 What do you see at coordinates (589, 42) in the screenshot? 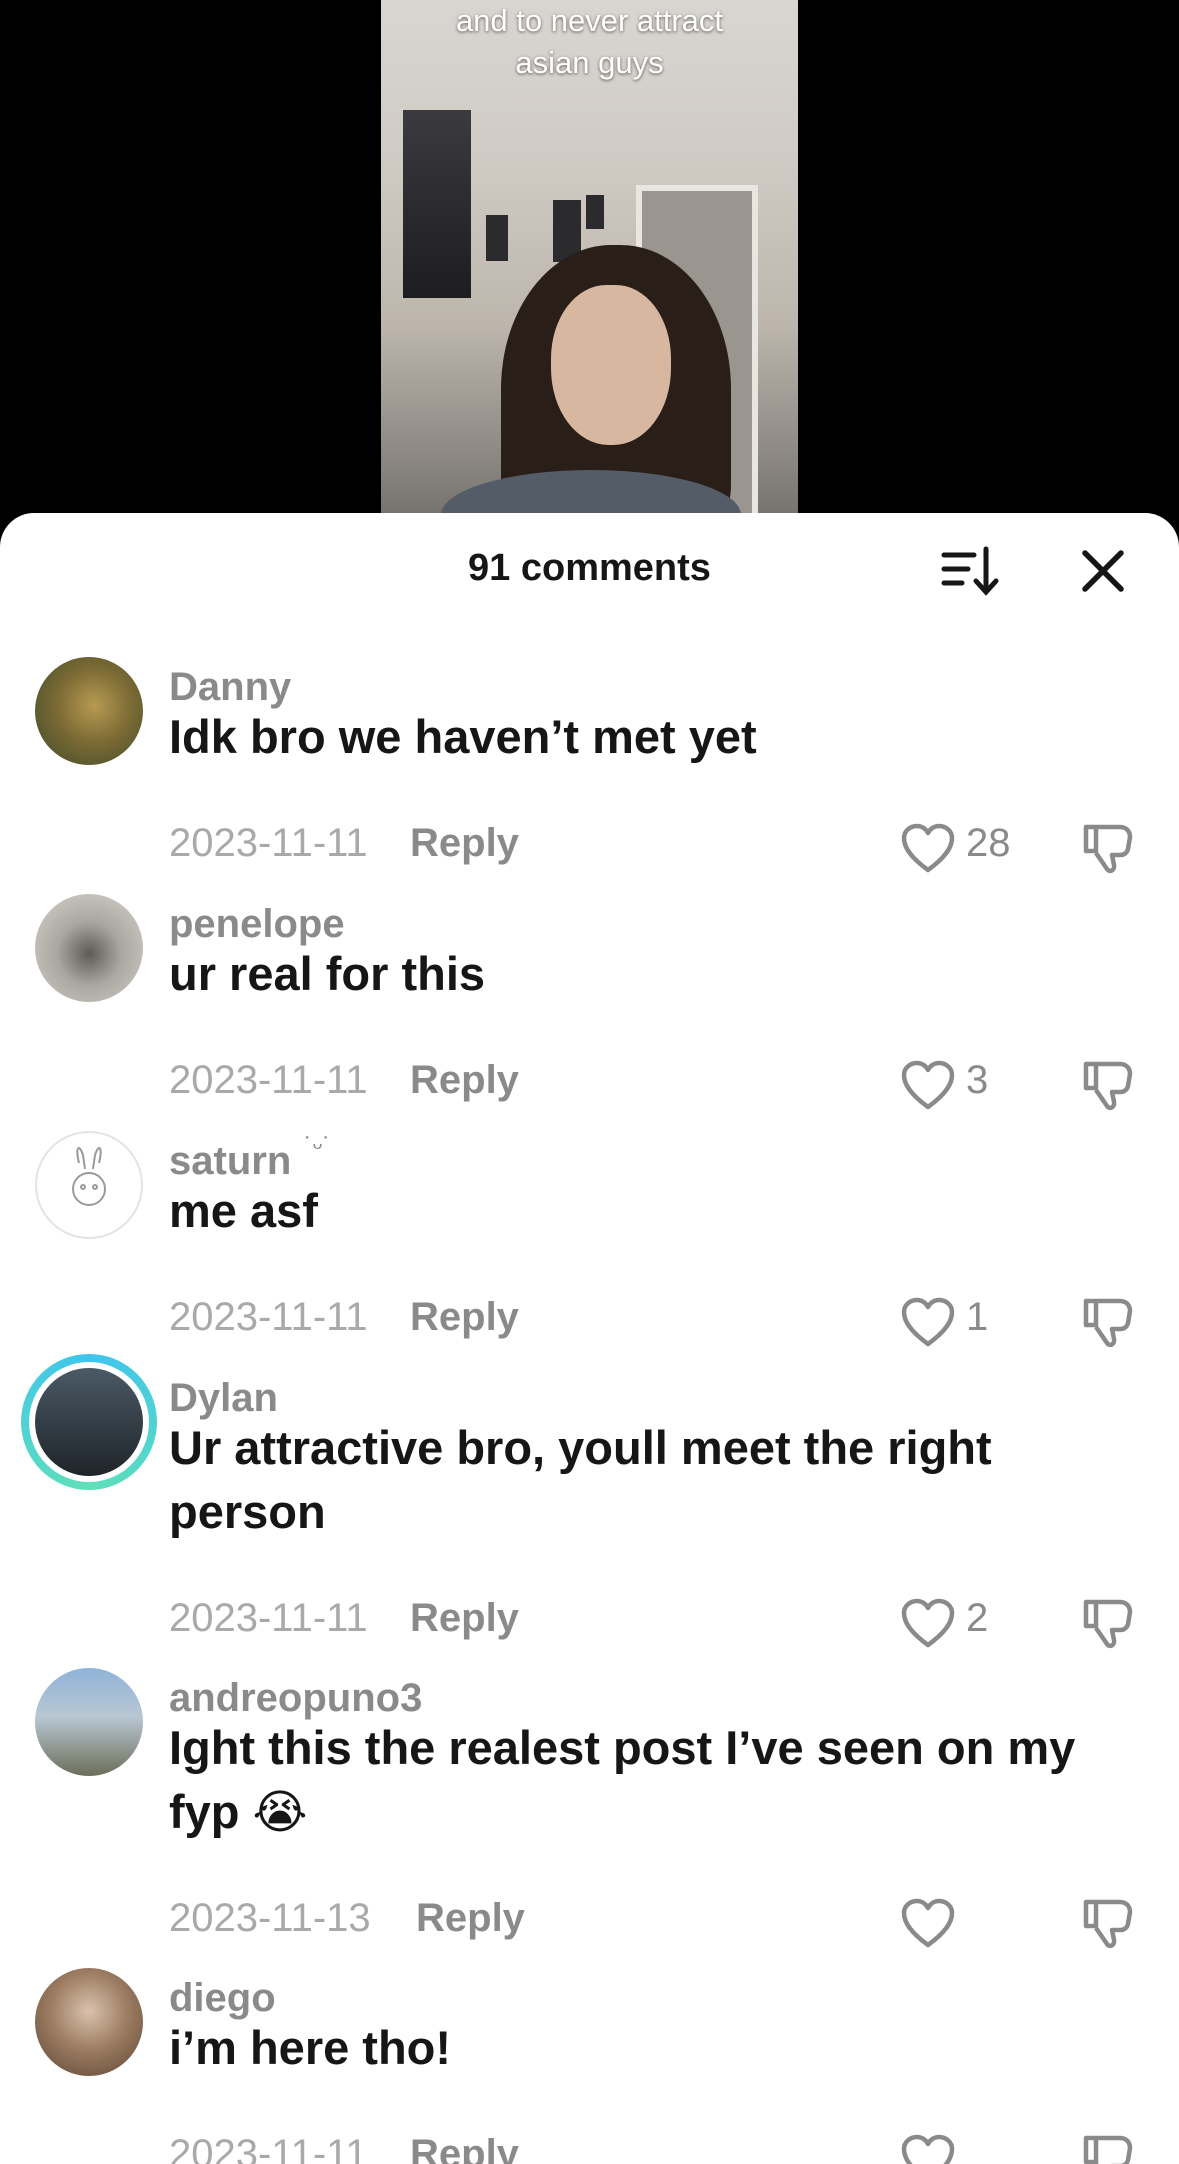
I see `video-caption: and to never attract asian guys` at bounding box center [589, 42].